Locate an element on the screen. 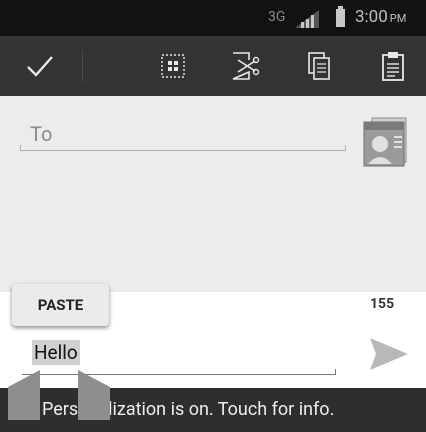 The height and width of the screenshot is (432, 426). clock: 3:00 PM is located at coordinates (380, 17).